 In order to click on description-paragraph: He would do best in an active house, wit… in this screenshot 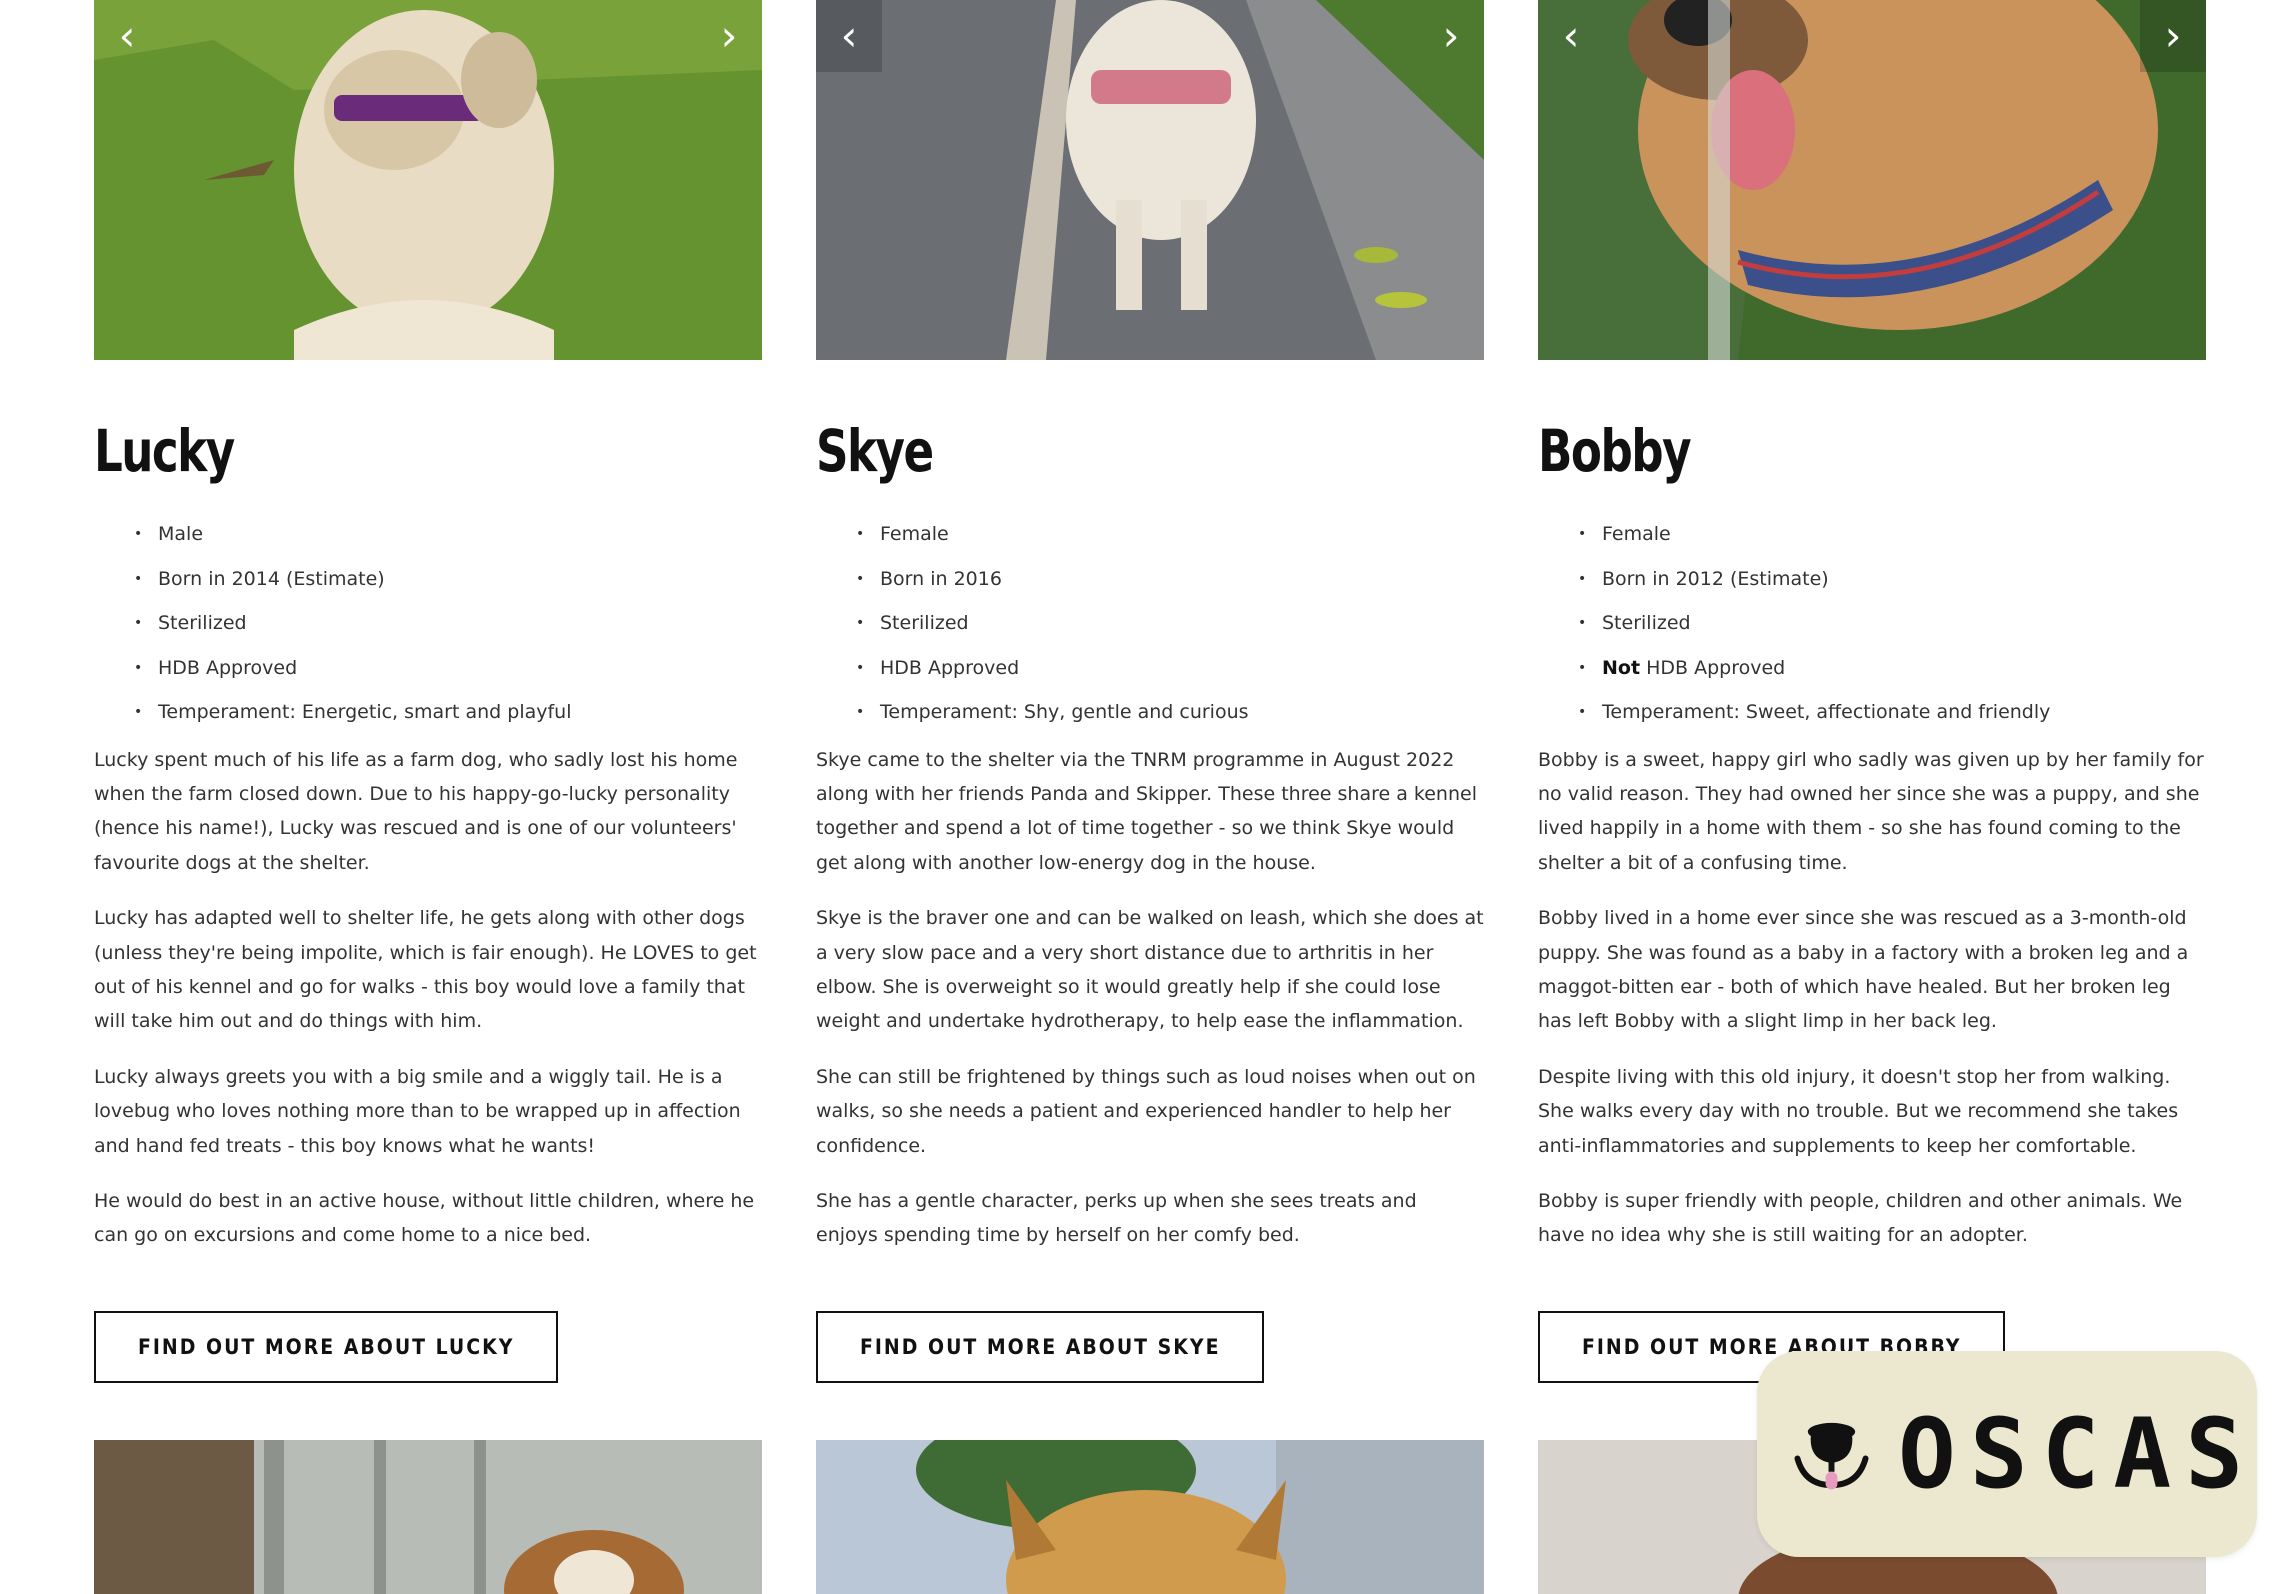, I will do `click(424, 1218)`.